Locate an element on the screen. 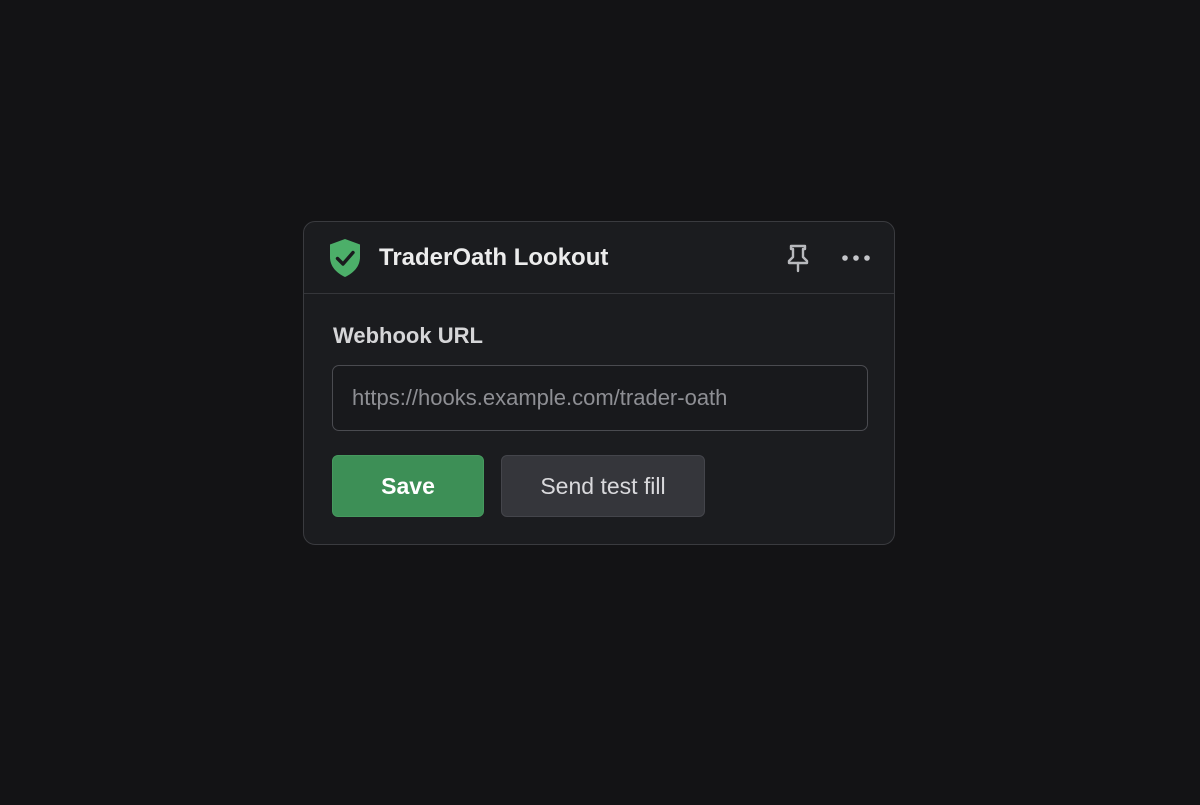 This screenshot has height=805, width=1200. send-test-fill-button: Send test fill is located at coordinates (603, 486).